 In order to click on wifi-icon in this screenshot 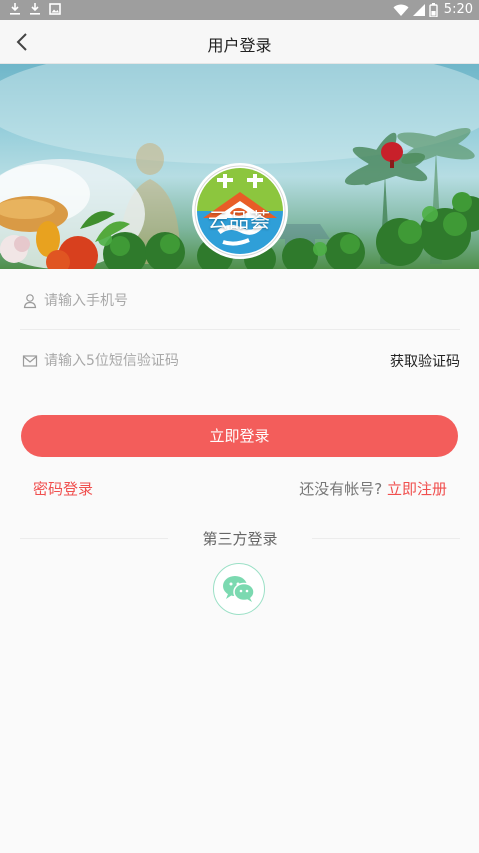, I will do `click(401, 10)`.